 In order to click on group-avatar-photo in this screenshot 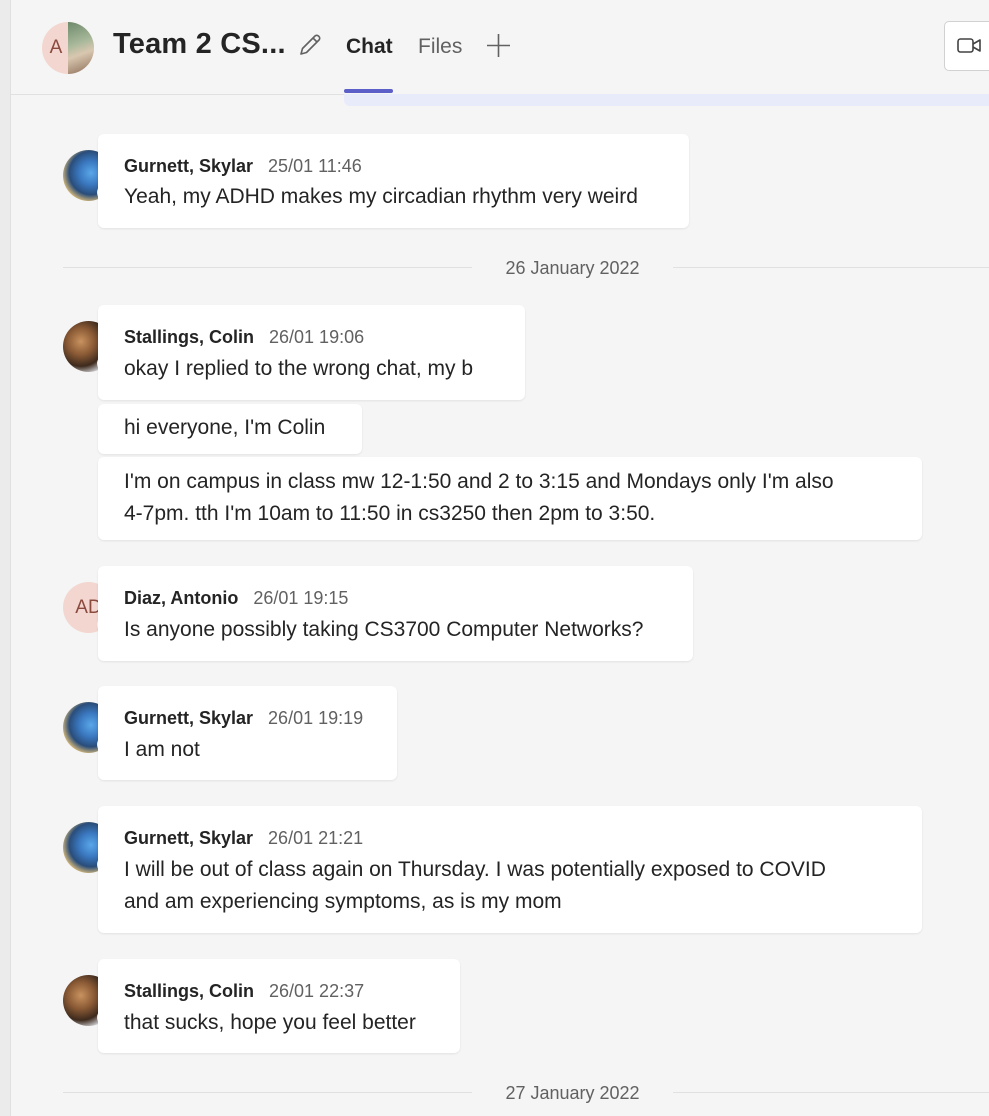, I will do `click(81, 48)`.